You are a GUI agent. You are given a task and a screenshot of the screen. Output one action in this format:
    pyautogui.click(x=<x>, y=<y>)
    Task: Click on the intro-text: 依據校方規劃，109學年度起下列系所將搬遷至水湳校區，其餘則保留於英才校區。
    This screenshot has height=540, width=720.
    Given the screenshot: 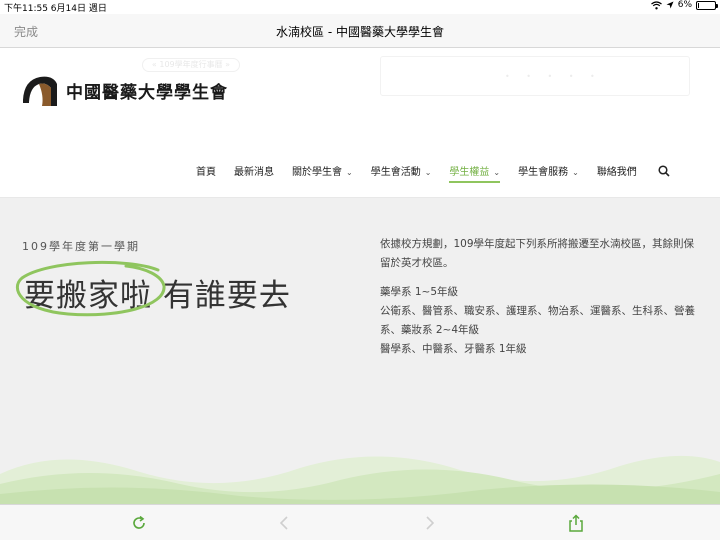 What is the action you would take?
    pyautogui.click(x=537, y=253)
    